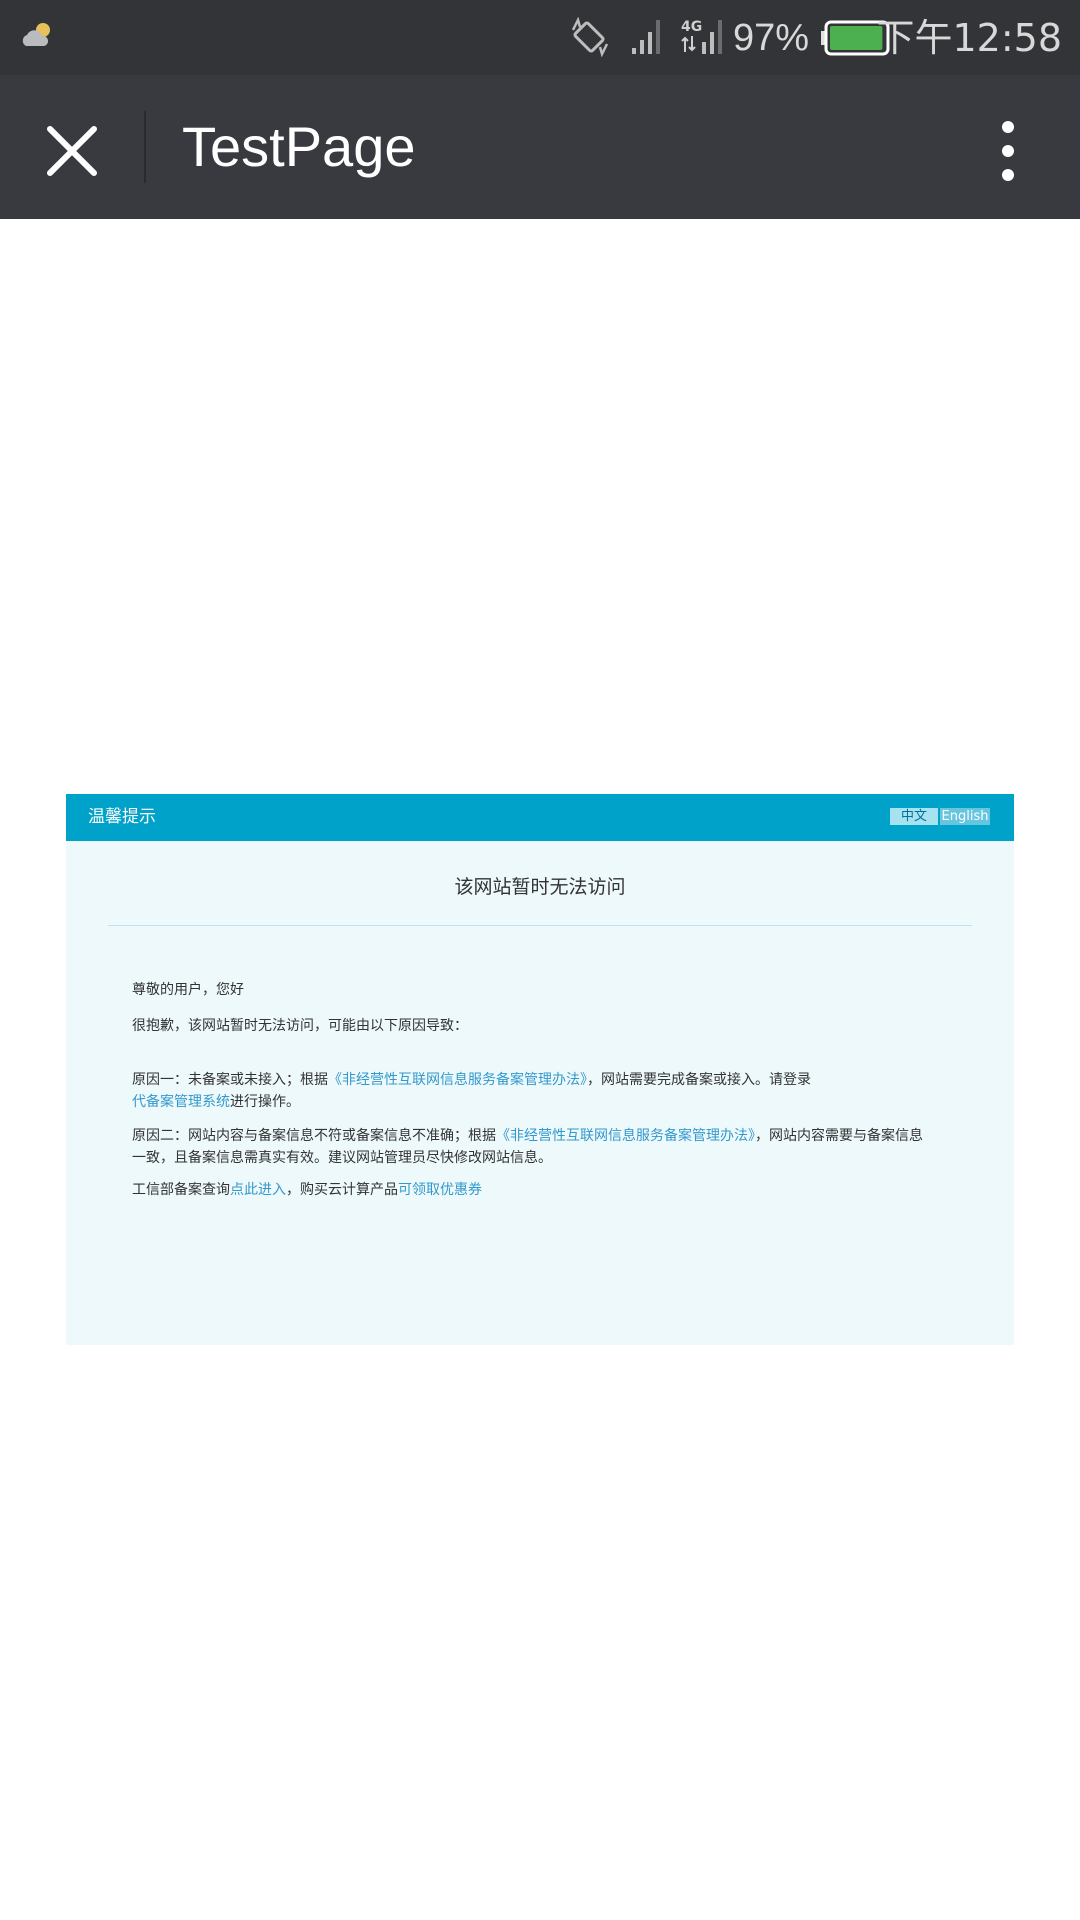  Describe the element at coordinates (36, 34) in the screenshot. I see `weather-partly-cloudy-icon` at that location.